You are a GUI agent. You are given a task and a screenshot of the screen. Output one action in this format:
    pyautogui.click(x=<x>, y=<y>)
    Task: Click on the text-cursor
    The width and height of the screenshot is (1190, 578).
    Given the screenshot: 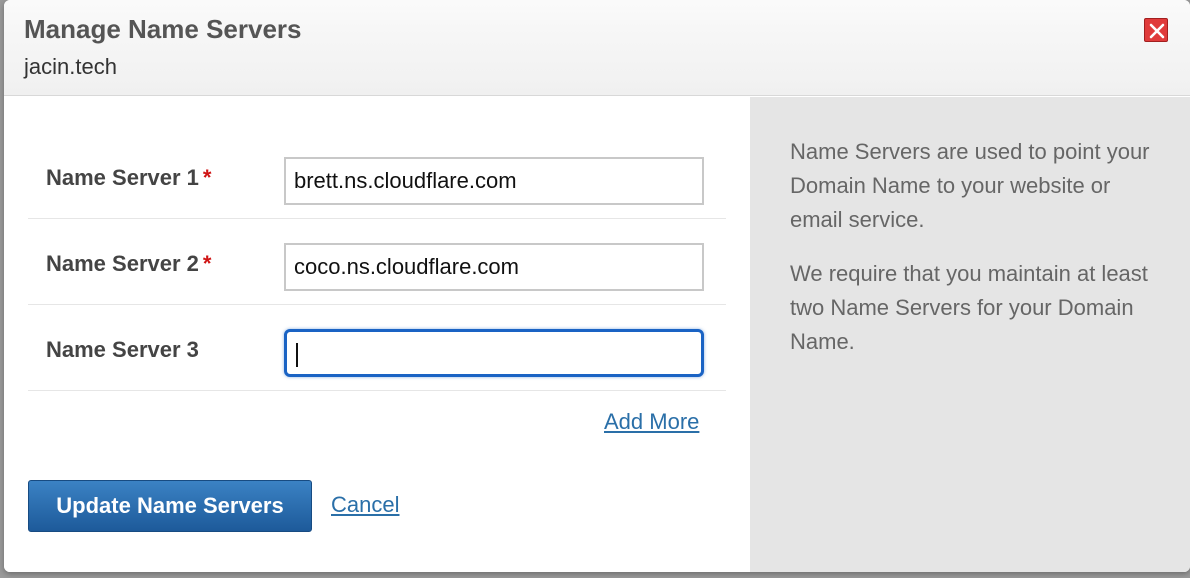 What is the action you would take?
    pyautogui.click(x=297, y=355)
    